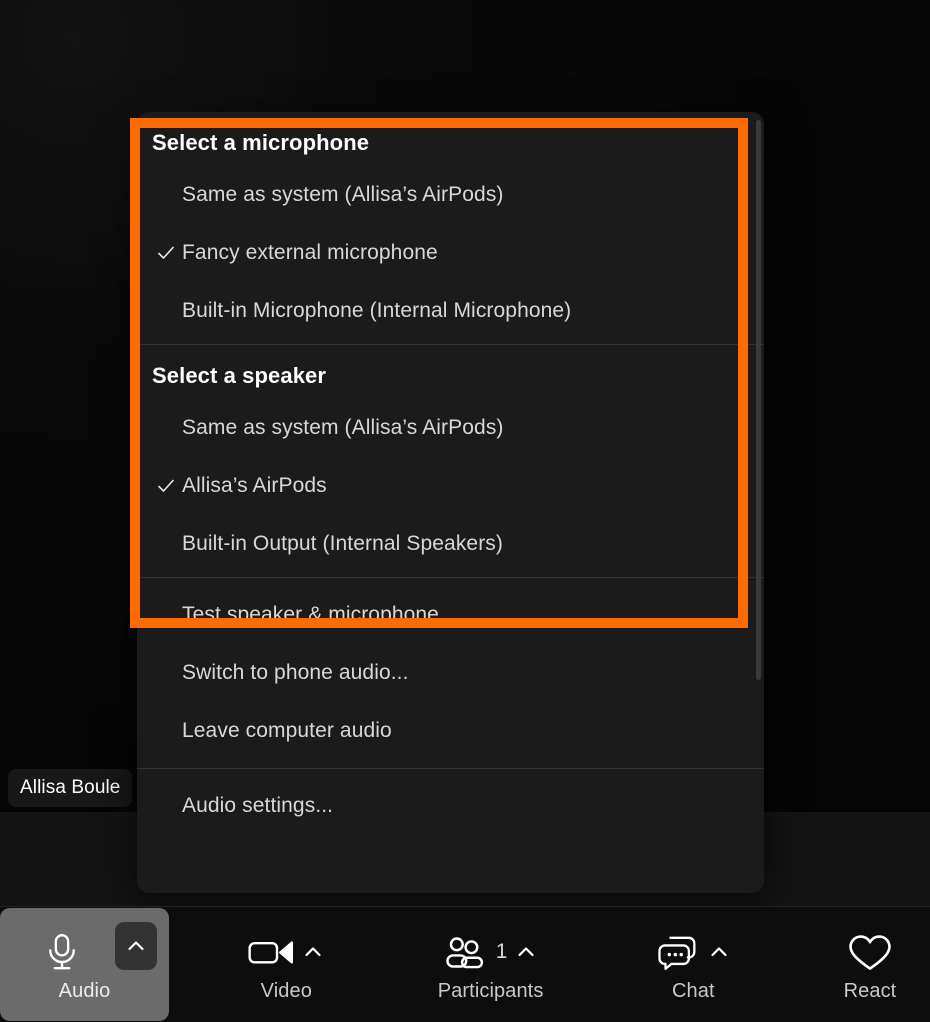  What do you see at coordinates (70, 788) in the screenshot?
I see `participant-name-badge: Allisa Boule` at bounding box center [70, 788].